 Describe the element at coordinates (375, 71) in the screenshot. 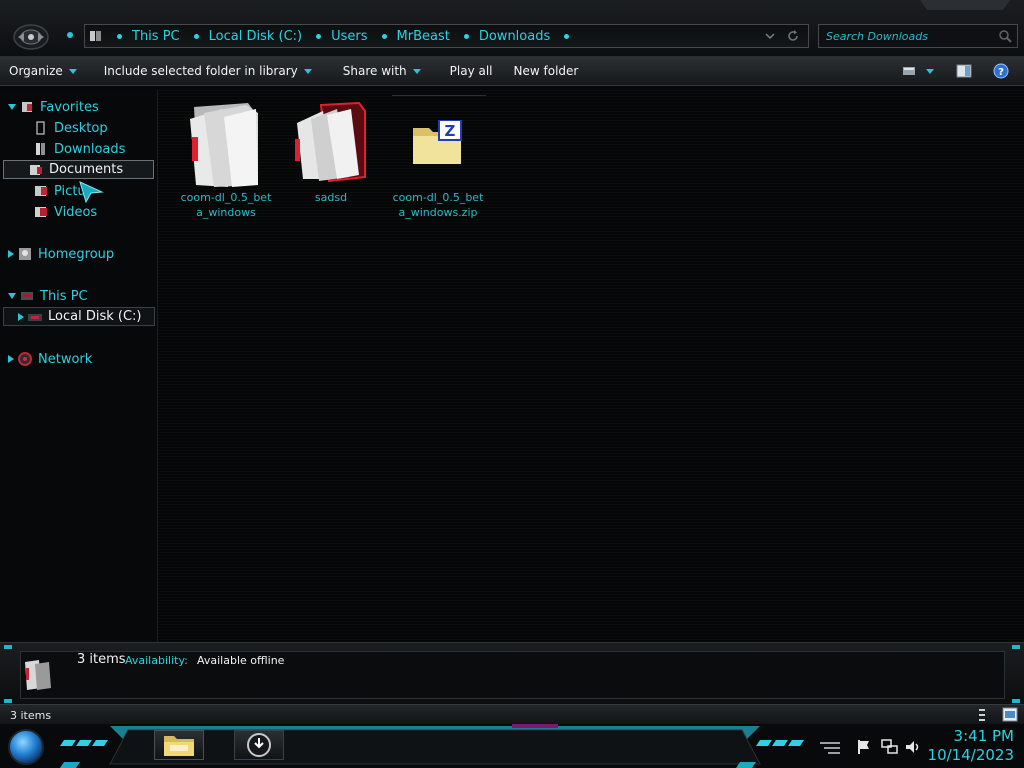

I see `share-with-button: Share with` at that location.